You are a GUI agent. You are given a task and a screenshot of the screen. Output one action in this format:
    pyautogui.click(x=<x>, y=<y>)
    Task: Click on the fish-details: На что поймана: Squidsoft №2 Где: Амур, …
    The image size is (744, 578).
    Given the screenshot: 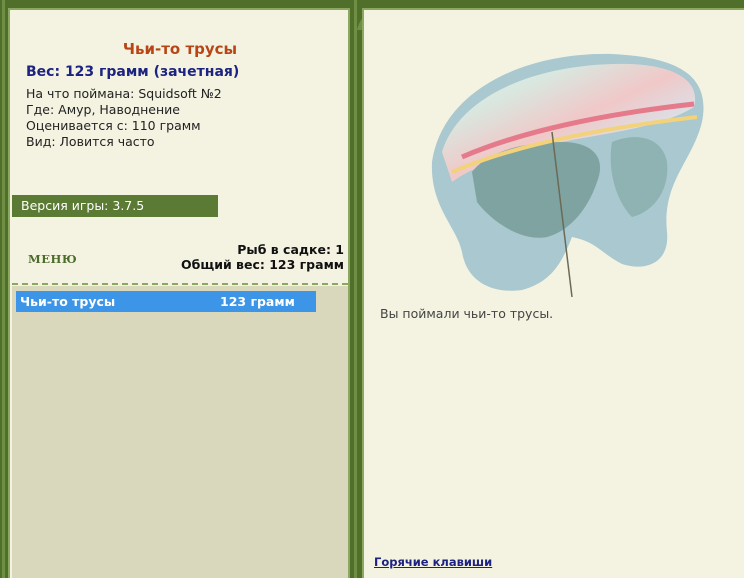 What is the action you would take?
    pyautogui.click(x=124, y=118)
    